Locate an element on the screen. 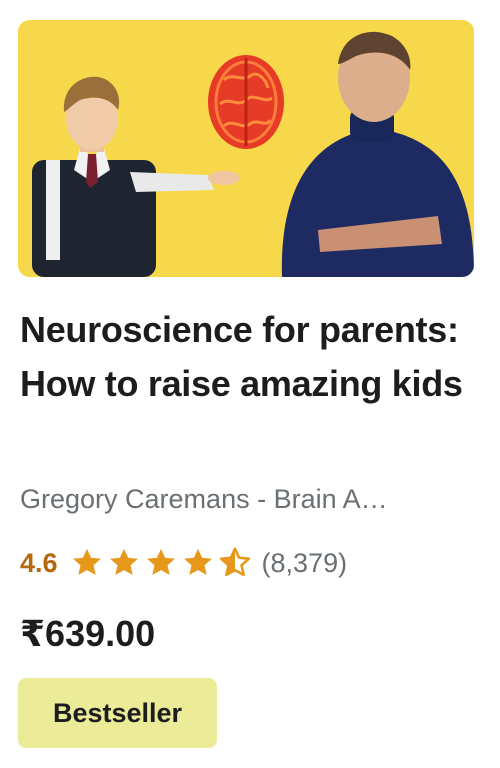  star-half-icon is located at coordinates (235, 563).